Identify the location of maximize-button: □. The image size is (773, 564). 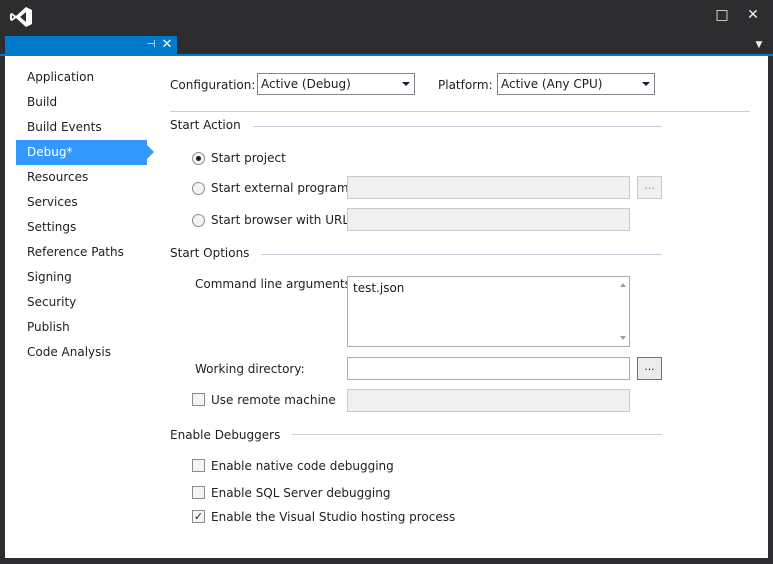
(722, 15).